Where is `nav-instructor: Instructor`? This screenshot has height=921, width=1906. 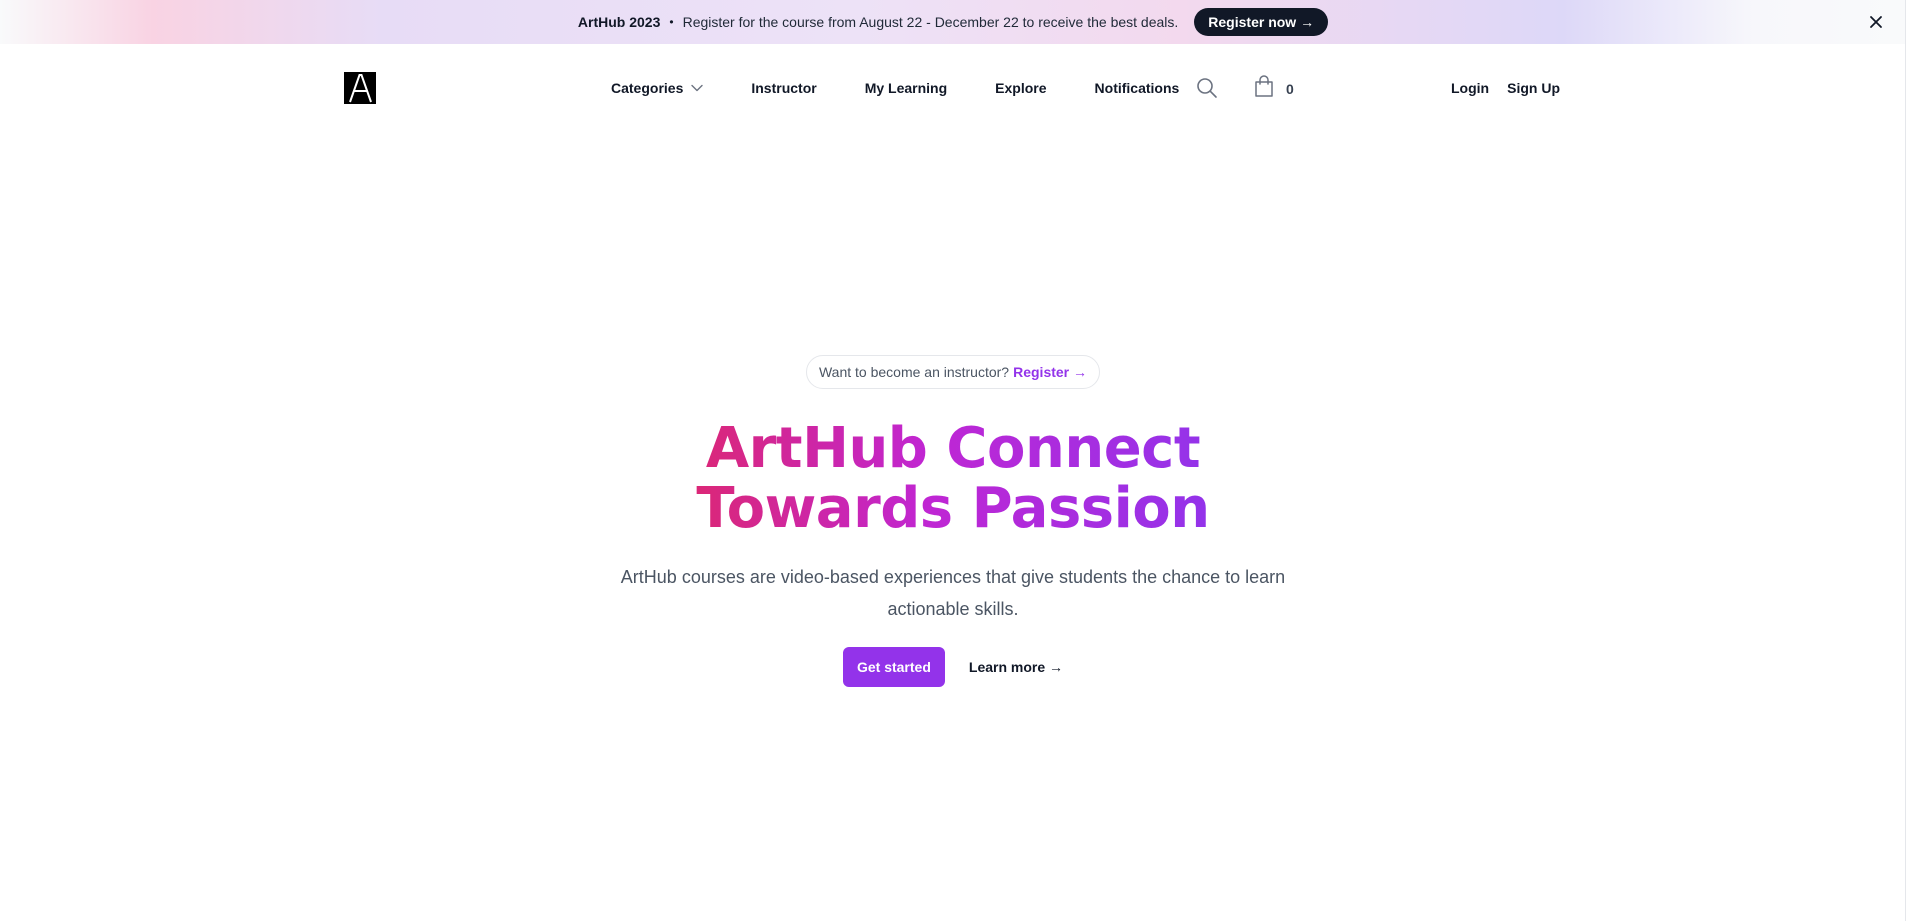
nav-instructor: Instructor is located at coordinates (783, 88).